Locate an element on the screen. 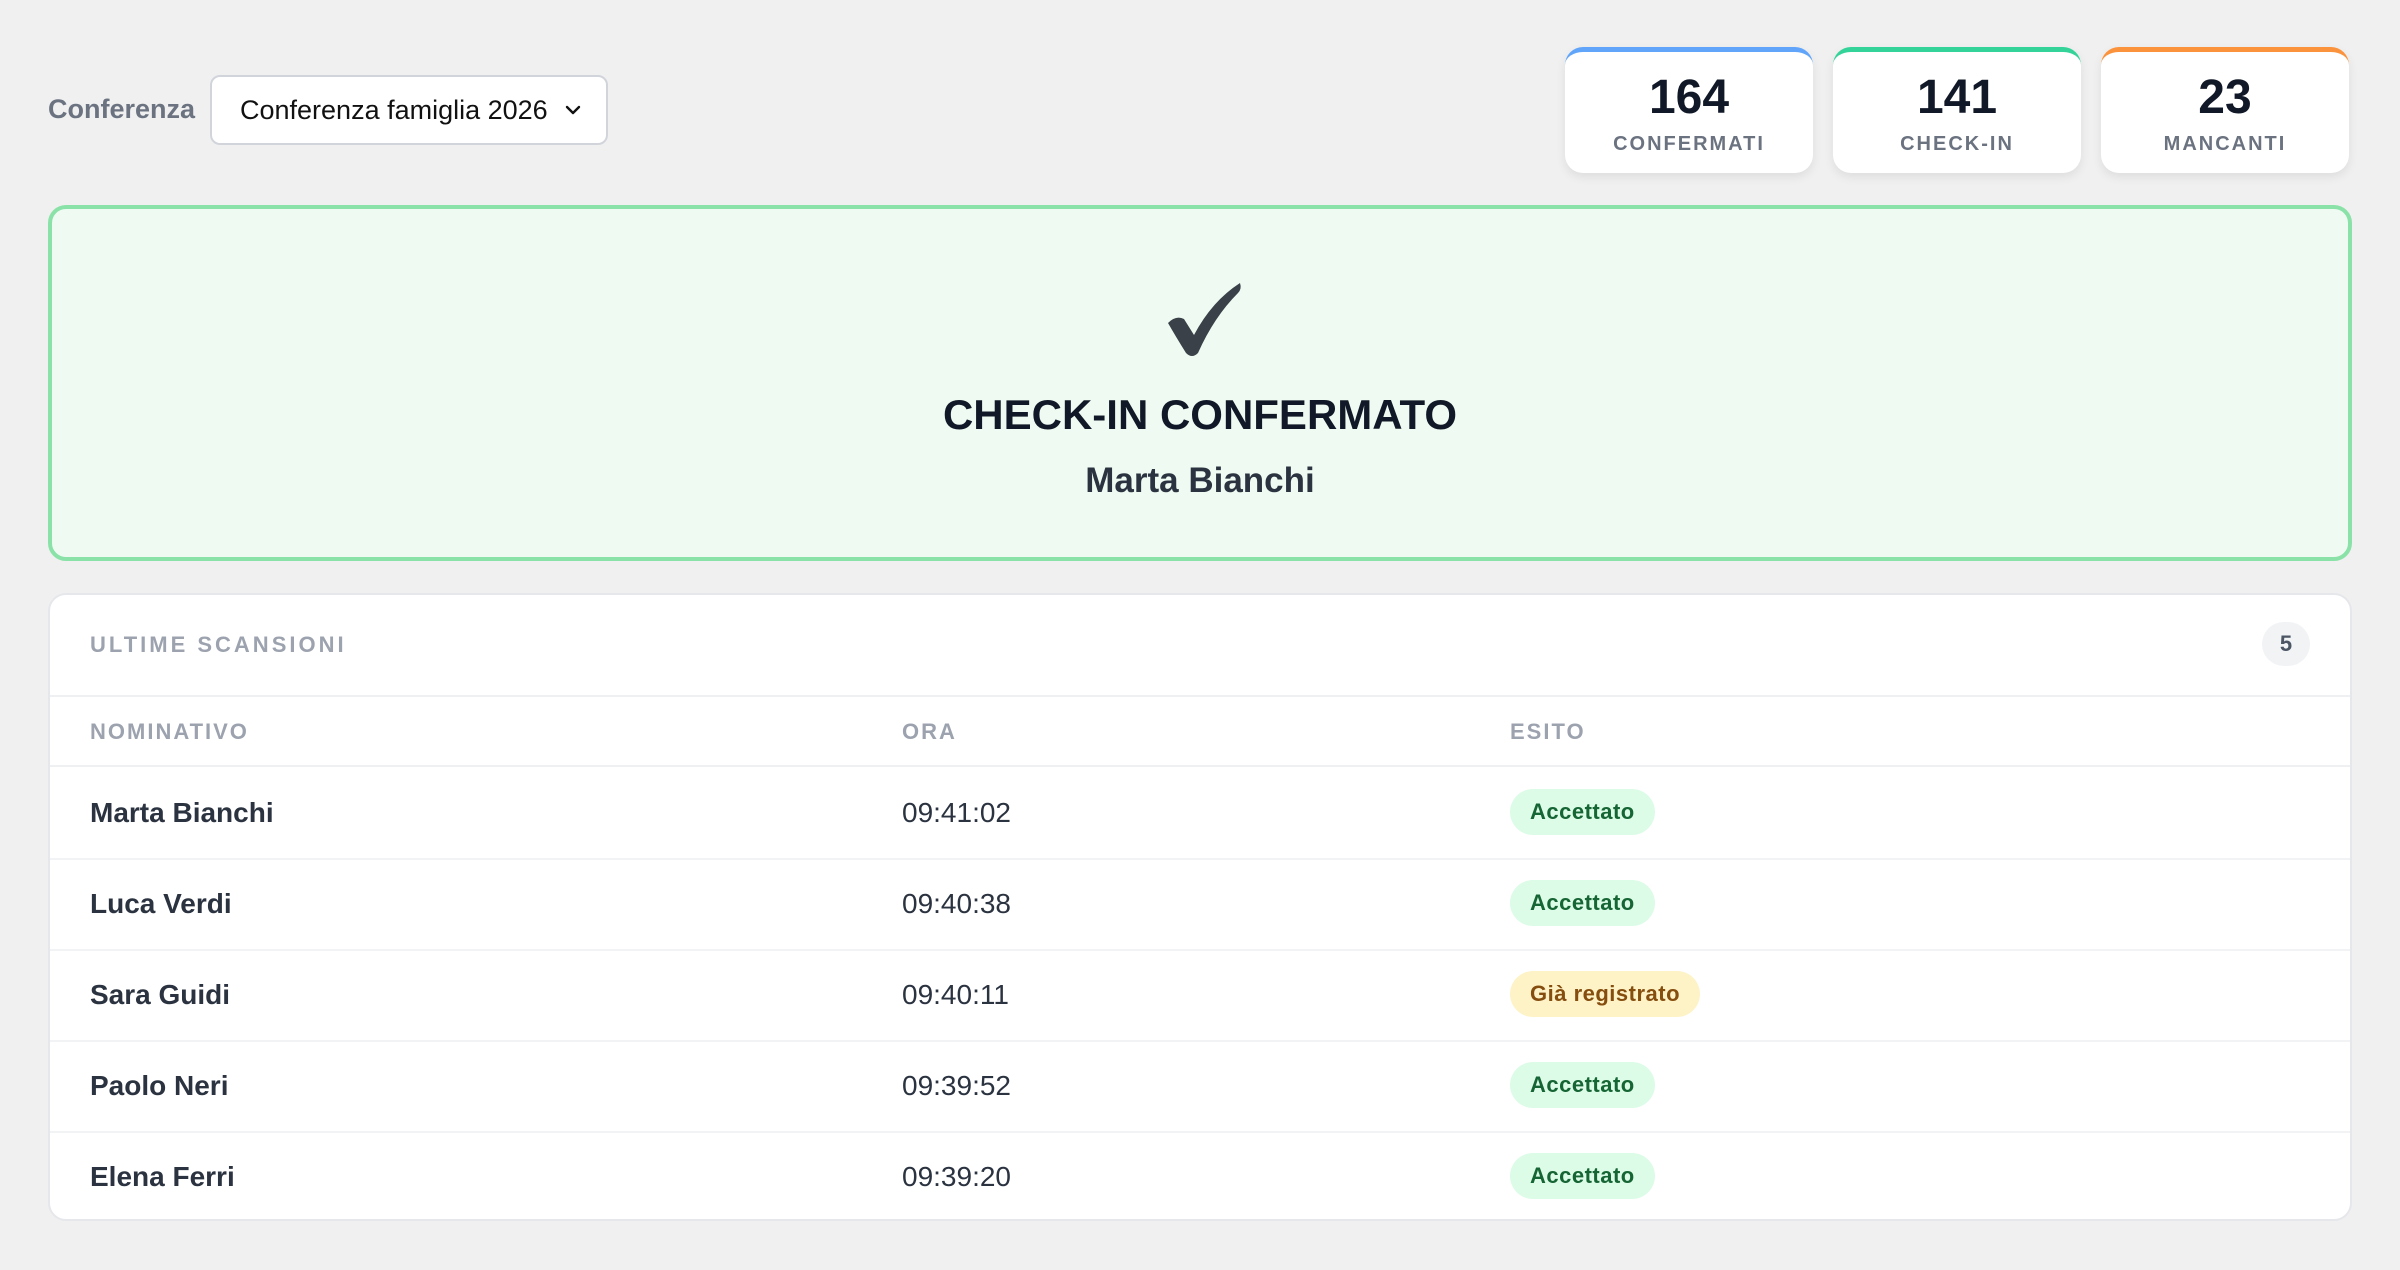 Image resolution: width=2400 pixels, height=1270 pixels. scan-count-badge: 5 is located at coordinates (2286, 644).